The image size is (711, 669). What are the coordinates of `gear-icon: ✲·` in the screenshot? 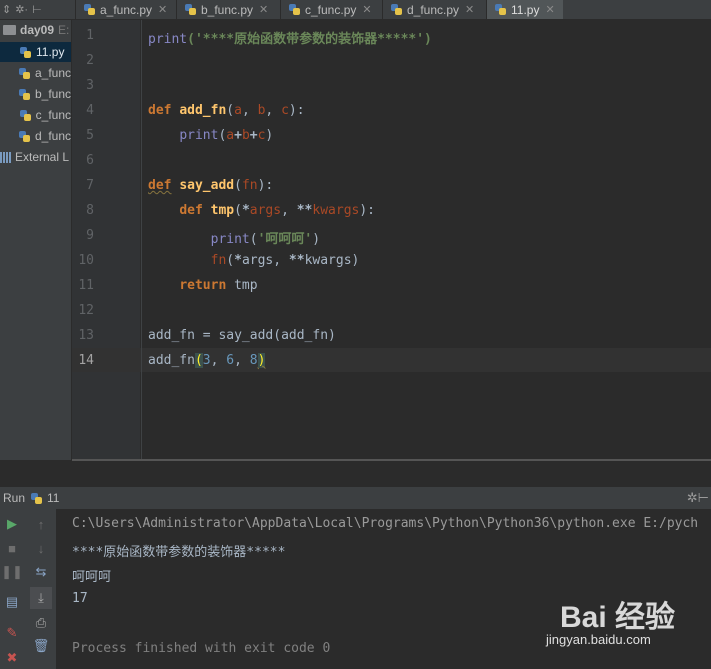 It's located at (21, 9).